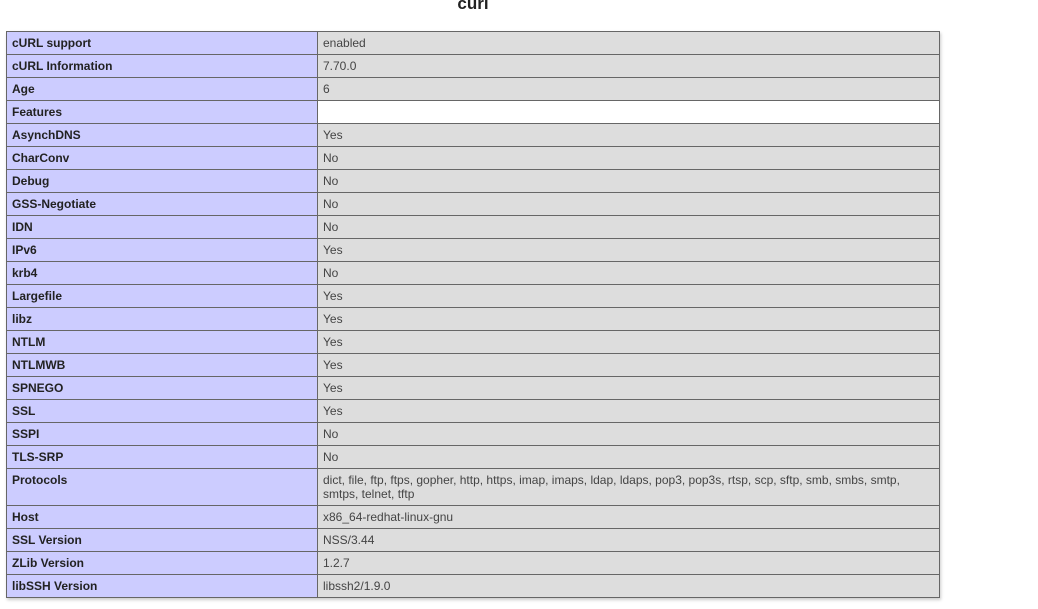 Image resolution: width=1038 pixels, height=609 pixels. I want to click on table-row: Features, so click(473, 112).